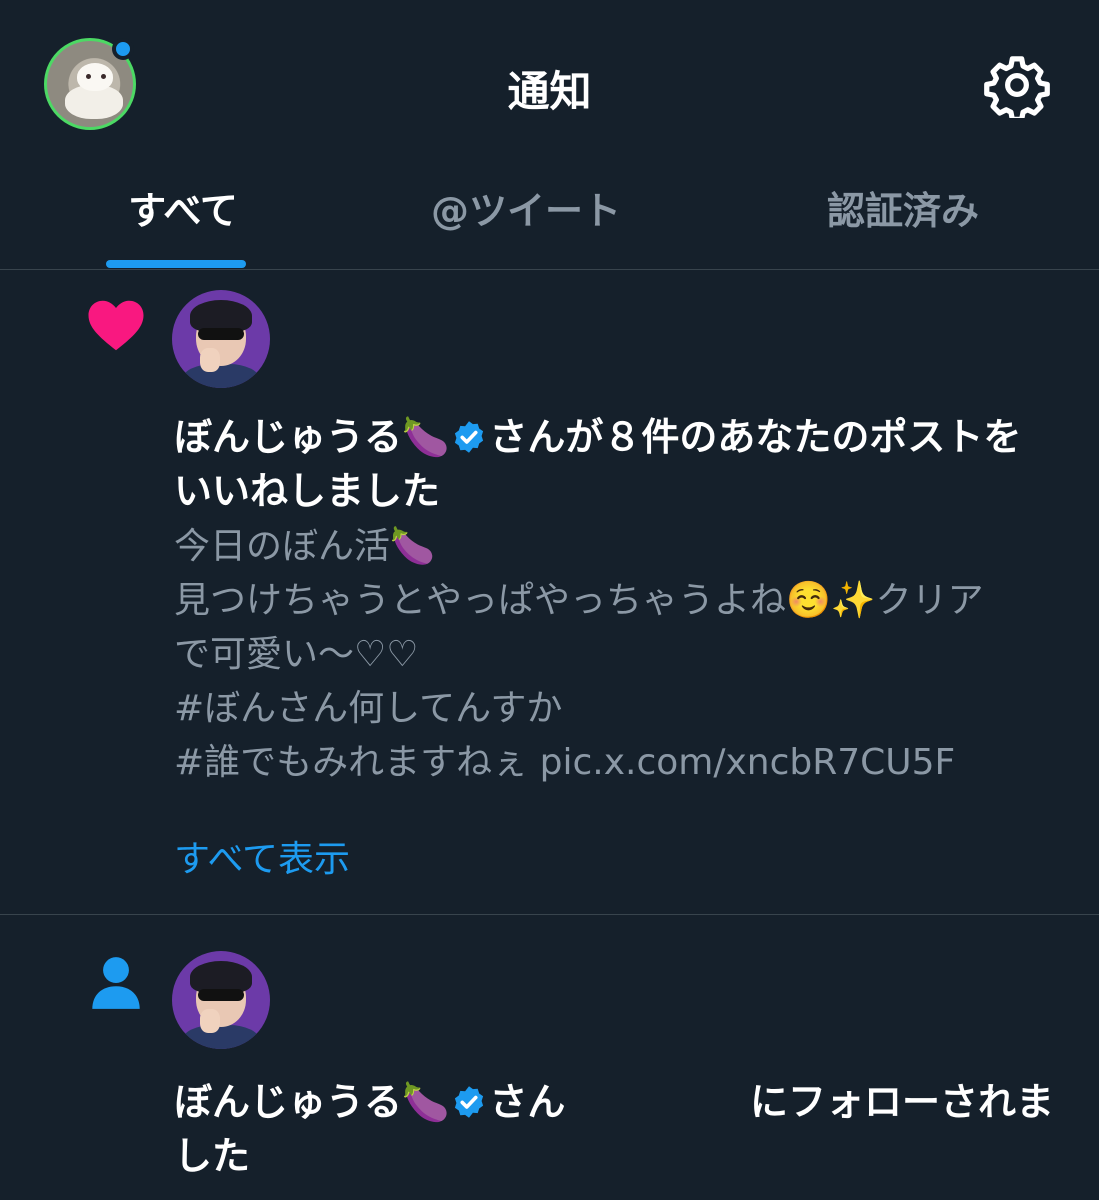  What do you see at coordinates (123, 49) in the screenshot?
I see `unread-dot` at bounding box center [123, 49].